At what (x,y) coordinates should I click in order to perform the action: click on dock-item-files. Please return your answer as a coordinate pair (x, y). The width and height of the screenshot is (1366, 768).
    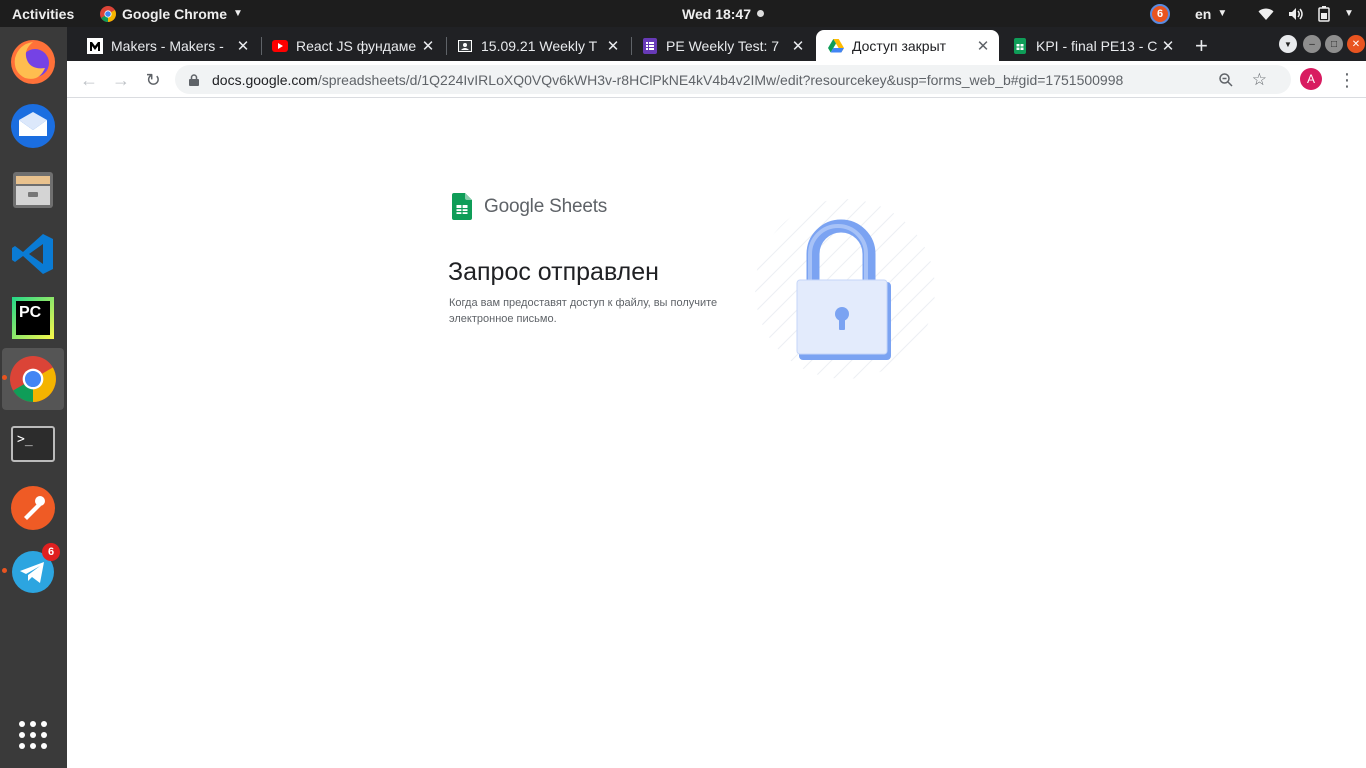
    Looking at the image, I should click on (33, 190).